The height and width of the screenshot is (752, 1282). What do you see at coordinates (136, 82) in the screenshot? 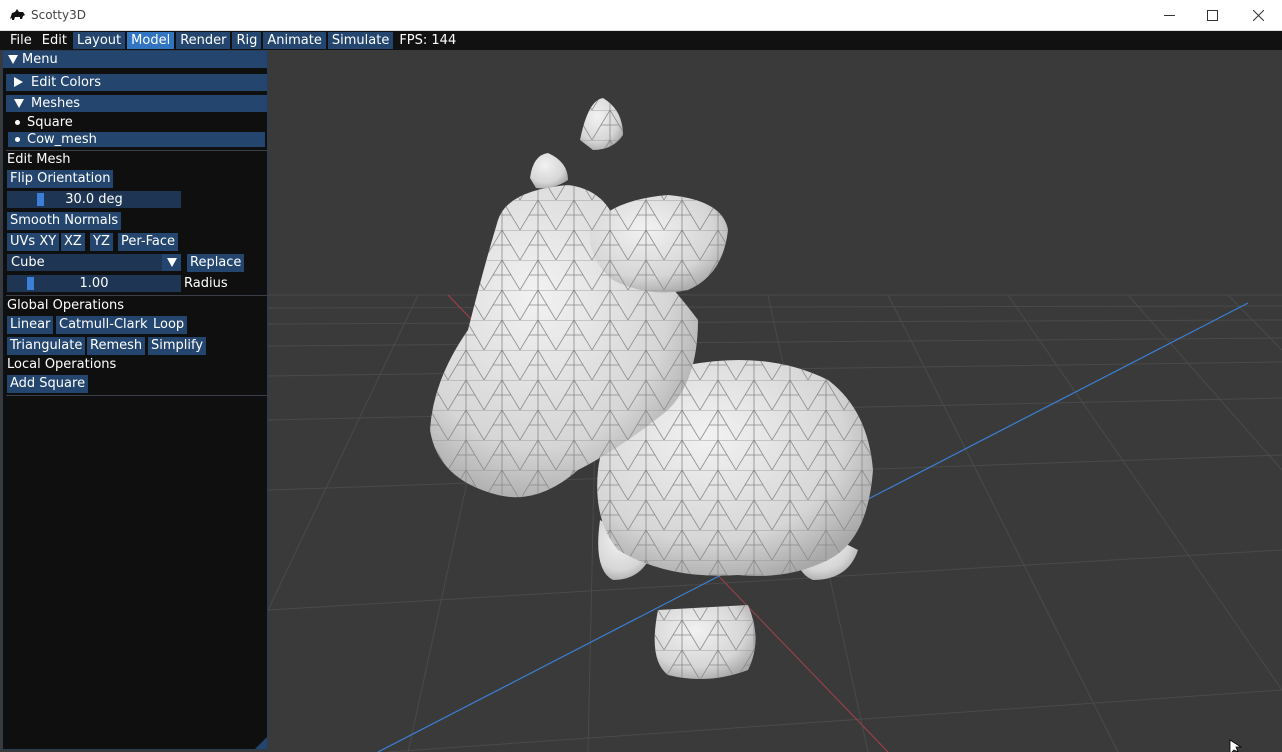
I see `edit-colors-header: Edit Colors` at bounding box center [136, 82].